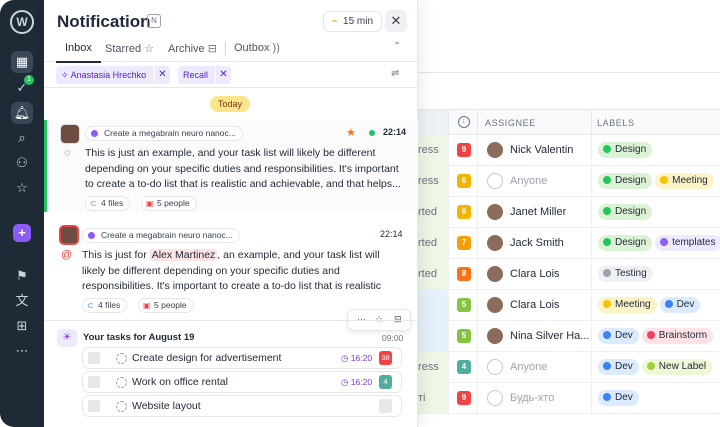 This screenshot has width=720, height=427. Describe the element at coordinates (677, 367) in the screenshot. I see `label-tag: New Label` at that location.